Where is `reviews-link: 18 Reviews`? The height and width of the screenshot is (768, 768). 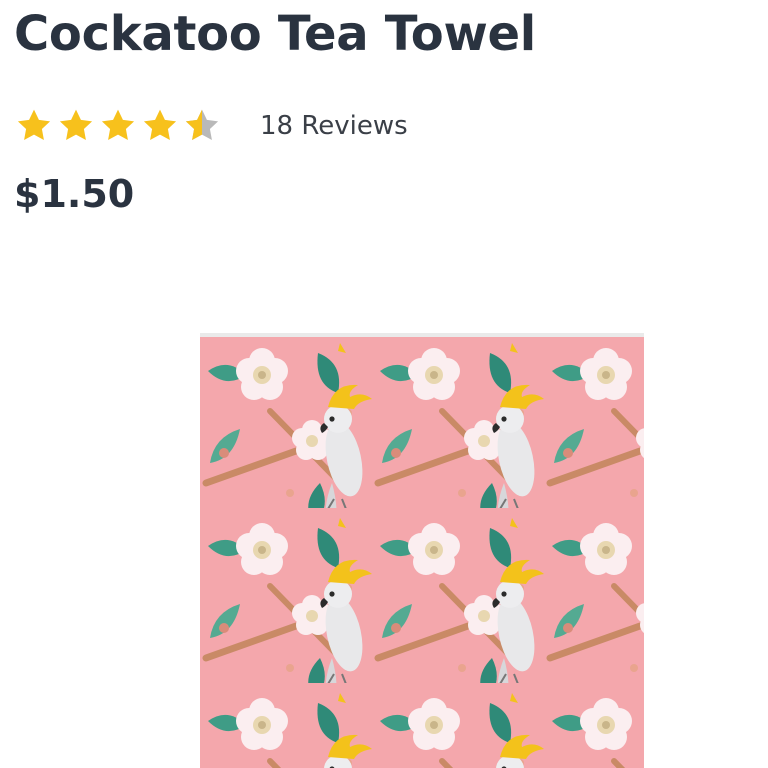
reviews-link: 18 Reviews is located at coordinates (334, 126).